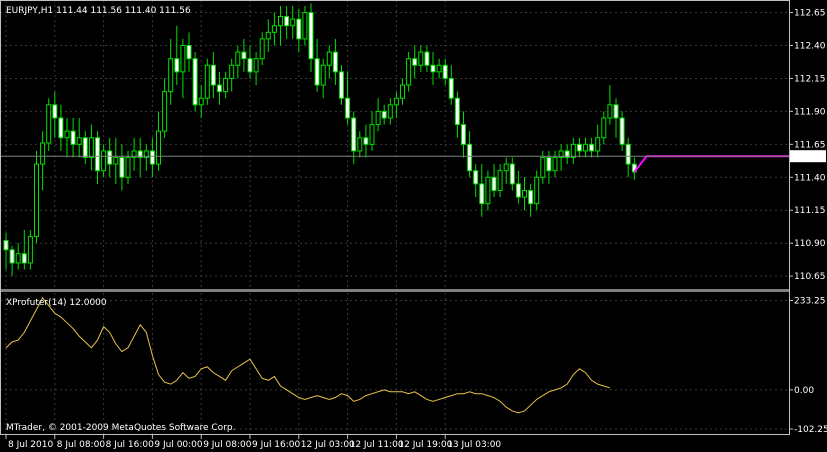 This screenshot has width=827, height=452. I want to click on indicator-tick-label: -102.25, so click(810, 430).